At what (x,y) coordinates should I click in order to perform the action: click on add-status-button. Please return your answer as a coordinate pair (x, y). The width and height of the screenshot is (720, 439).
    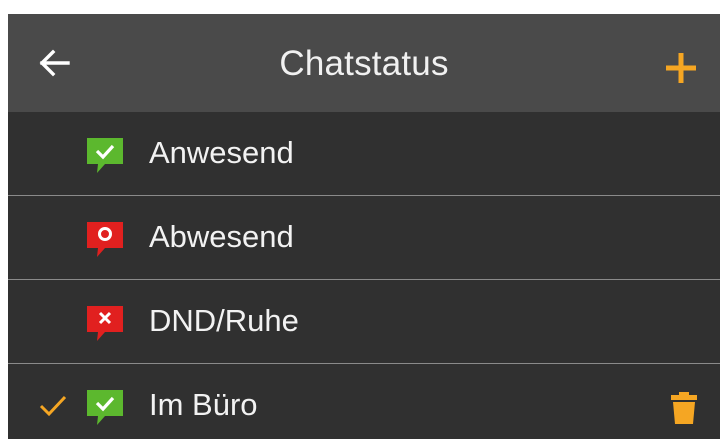
    Looking at the image, I should click on (681, 68).